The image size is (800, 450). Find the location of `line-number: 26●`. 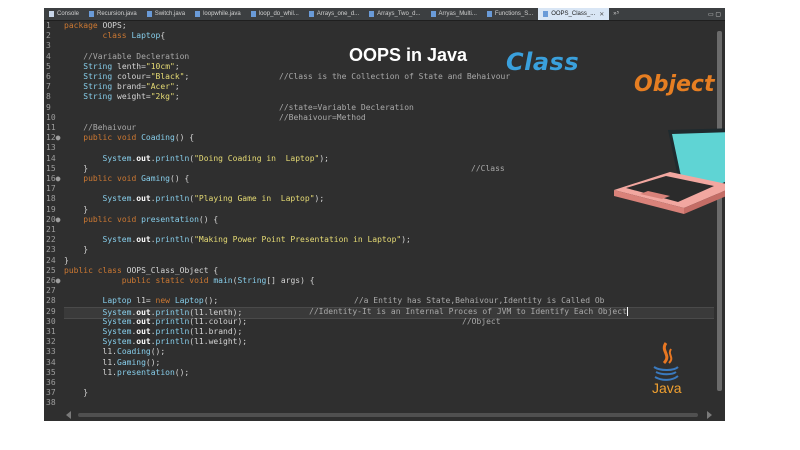

line-number: 26● is located at coordinates (53, 280).